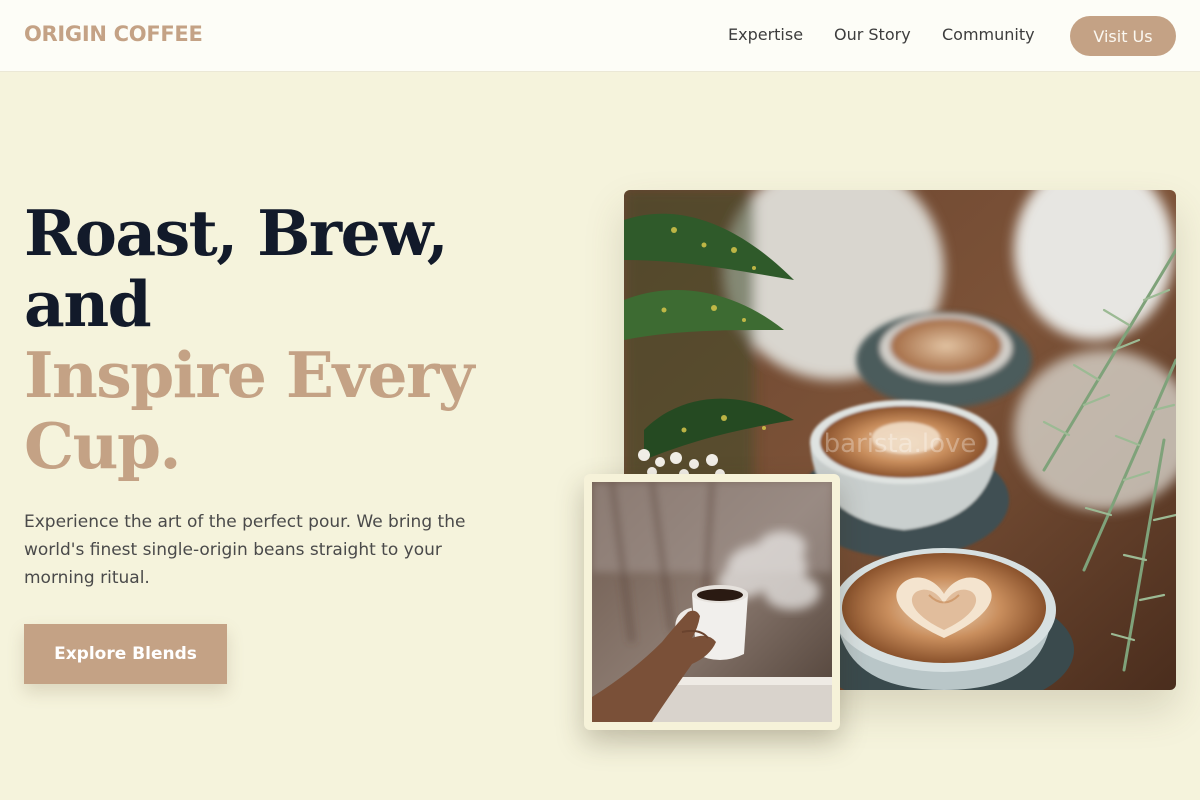 This screenshot has height=800, width=1200. What do you see at coordinates (236, 233) in the screenshot?
I see `hero-title-line-1: Roast, Brew,` at bounding box center [236, 233].